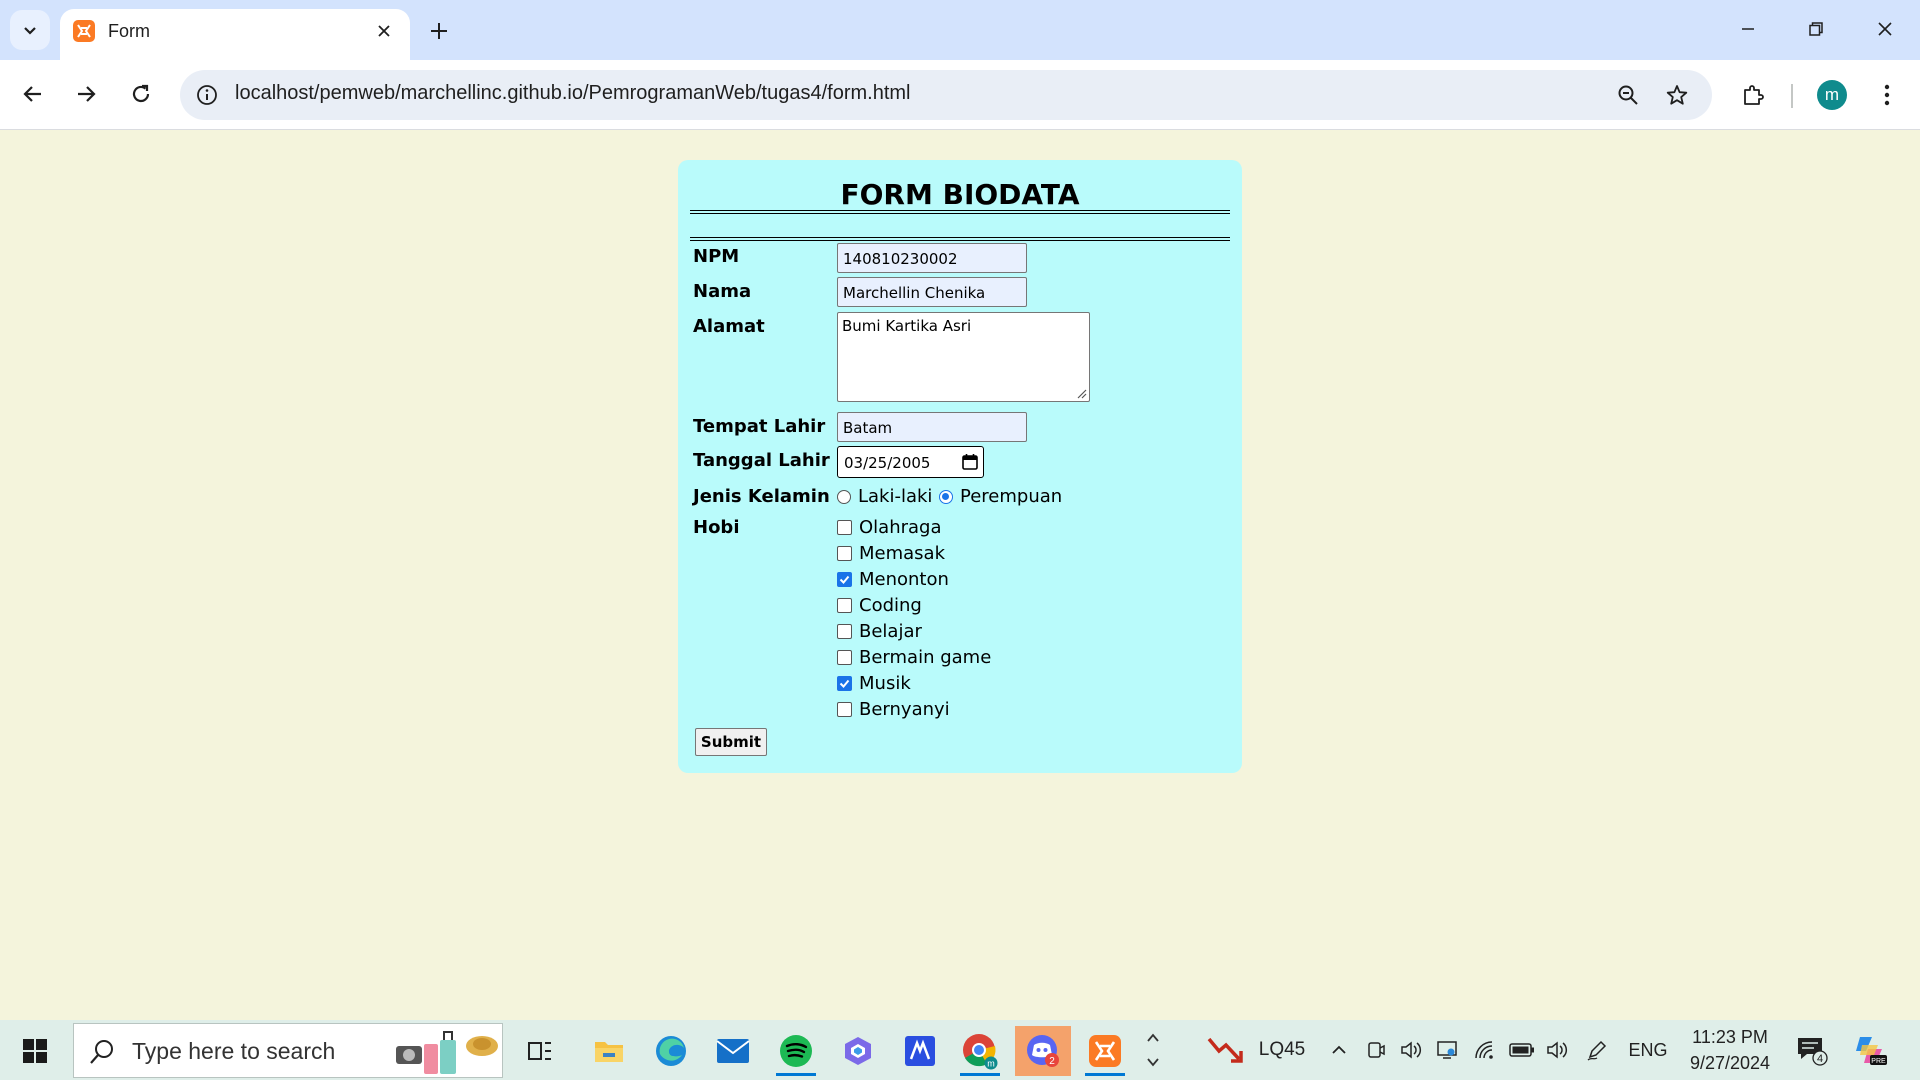 The height and width of the screenshot is (1080, 1920). I want to click on tray-overflow-button, so click(1339, 1050).